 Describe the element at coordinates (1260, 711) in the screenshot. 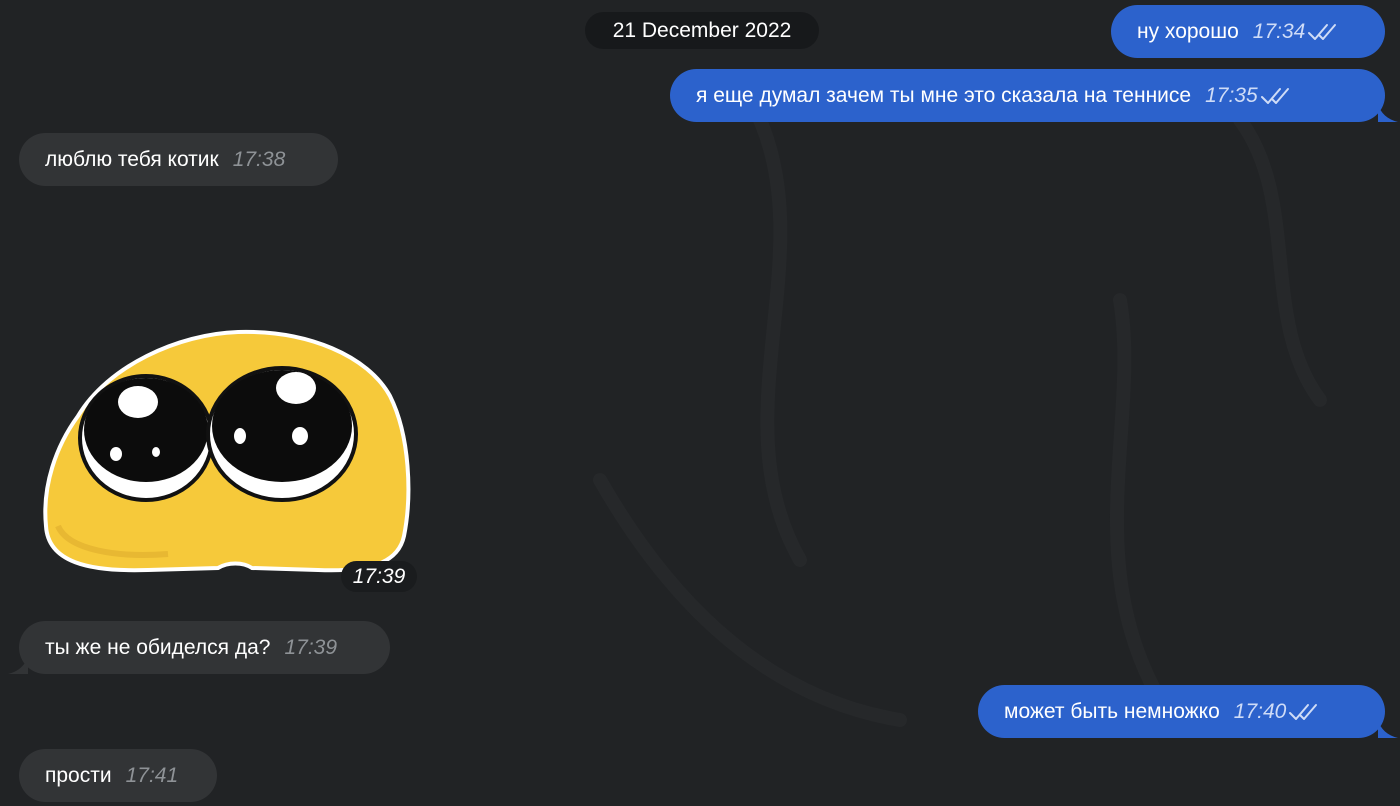

I see `message-time: 17:40` at that location.